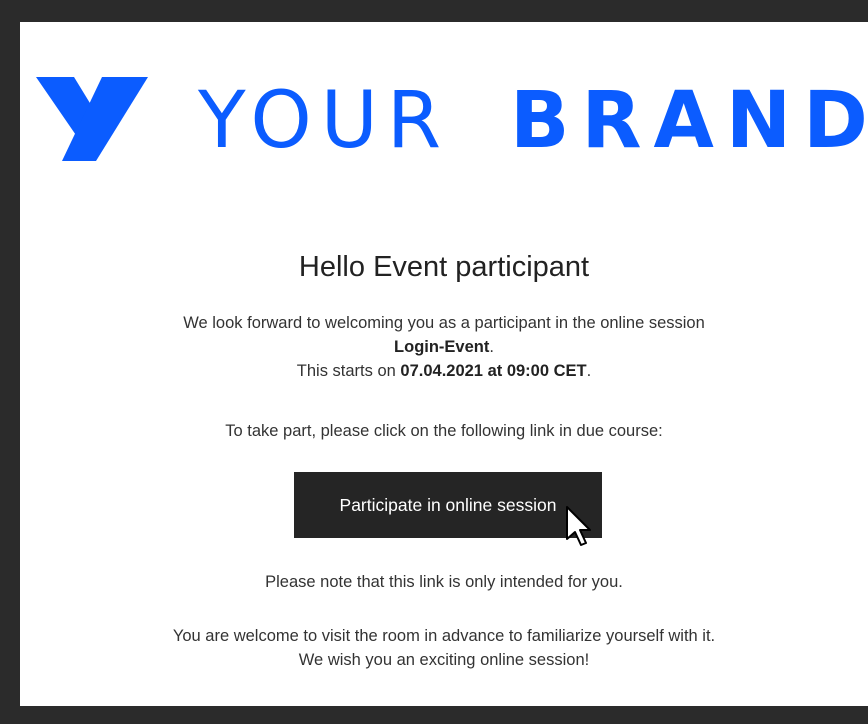 The image size is (868, 724). Describe the element at coordinates (444, 660) in the screenshot. I see `closing-line-2: We wish you an exciting online session!` at that location.